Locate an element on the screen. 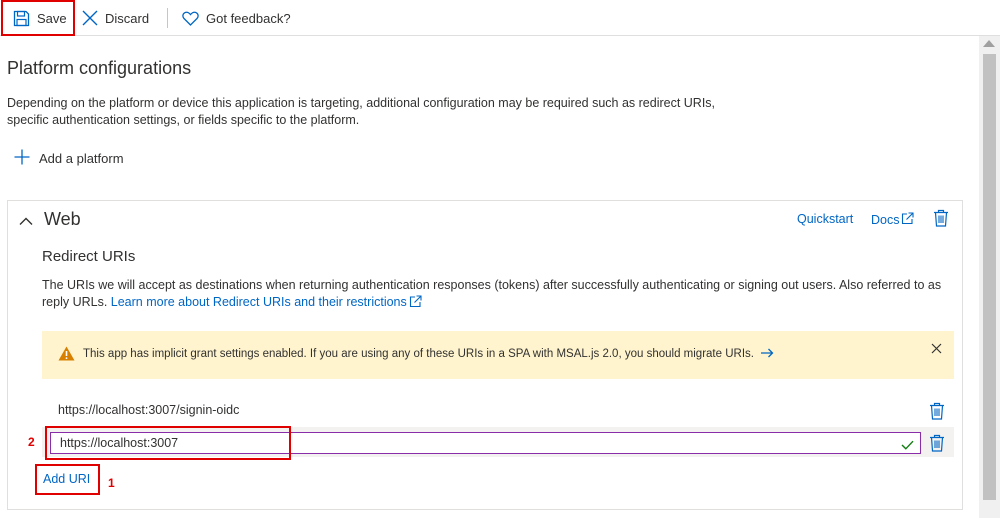 This screenshot has width=1000, height=518. heart-icon is located at coordinates (190, 18).